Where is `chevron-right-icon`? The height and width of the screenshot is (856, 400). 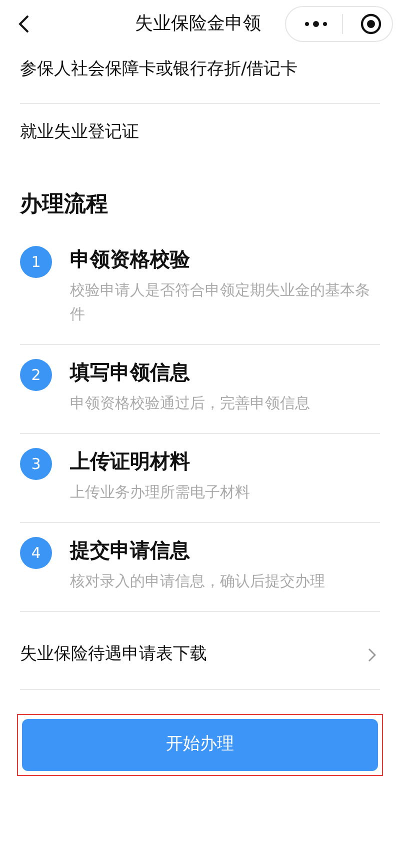 chevron-right-icon is located at coordinates (372, 655).